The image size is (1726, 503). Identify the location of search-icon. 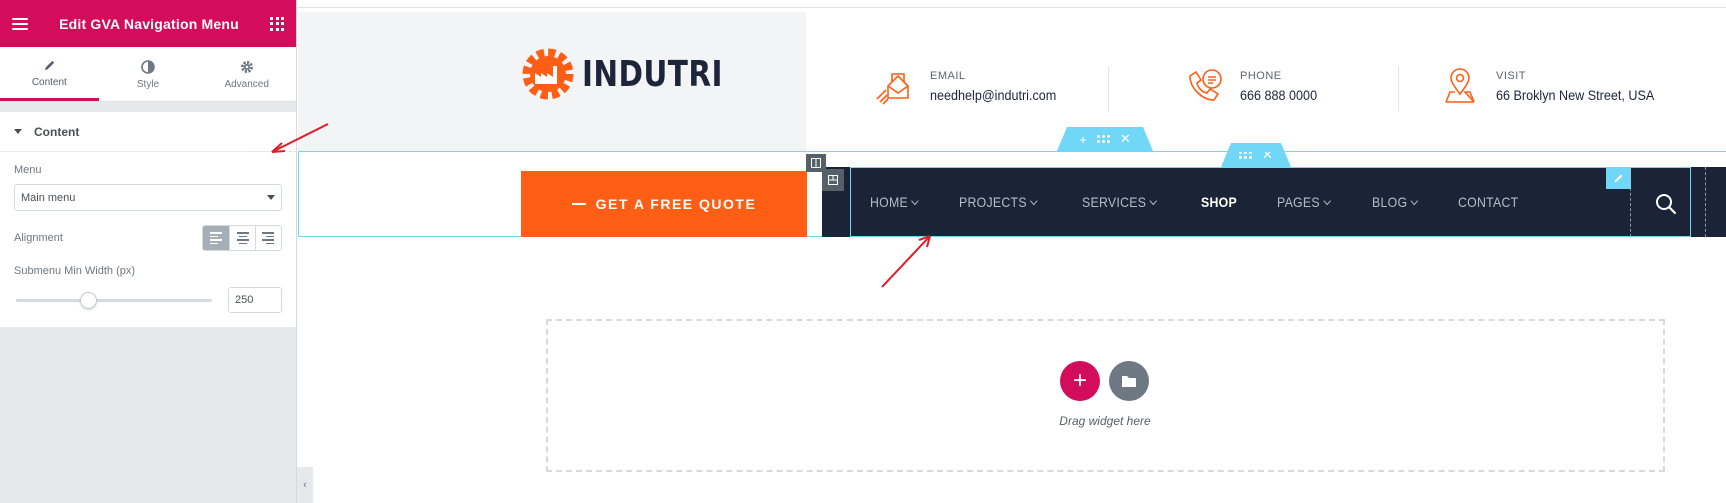
(1666, 204).